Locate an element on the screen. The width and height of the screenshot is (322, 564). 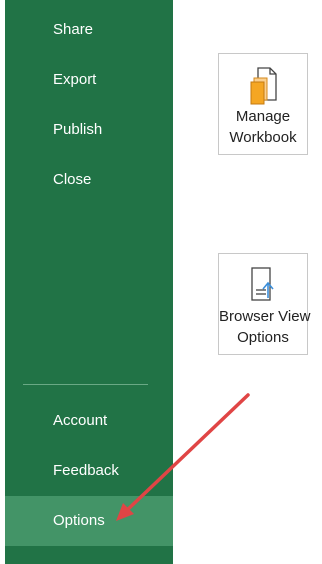
sidebar-divider is located at coordinates (85, 384).